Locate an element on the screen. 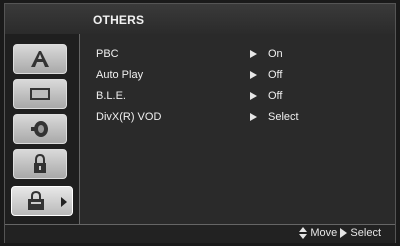  others-icon is located at coordinates (36, 200).